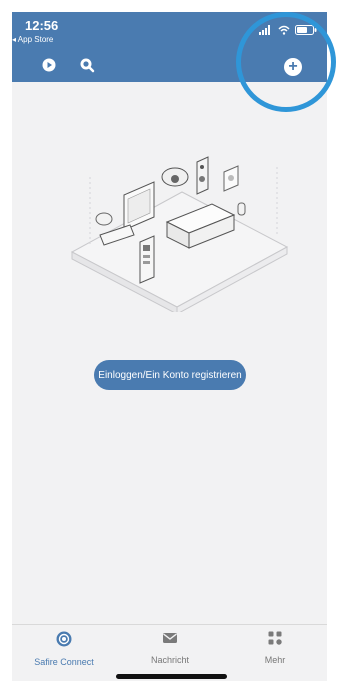 Image resolution: width=339 pixels, height=681 pixels. Describe the element at coordinates (275, 660) in the screenshot. I see `tab-label-mehr: Mehr` at that location.